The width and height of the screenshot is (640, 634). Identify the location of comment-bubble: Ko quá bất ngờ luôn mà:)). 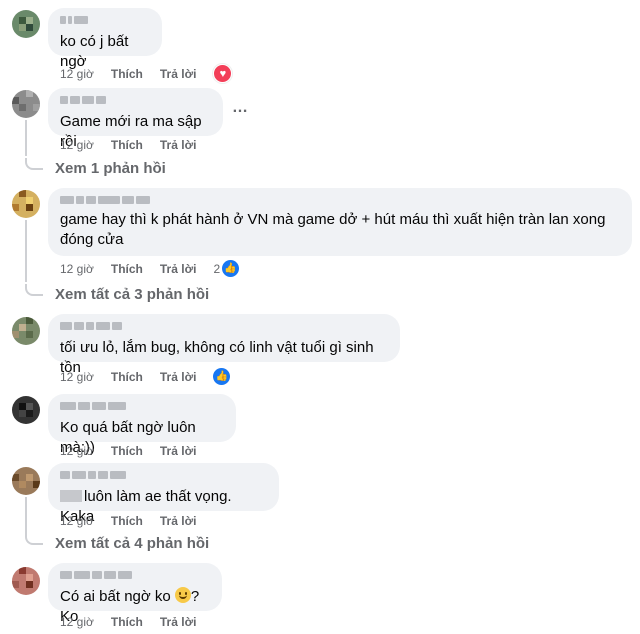
(142, 425).